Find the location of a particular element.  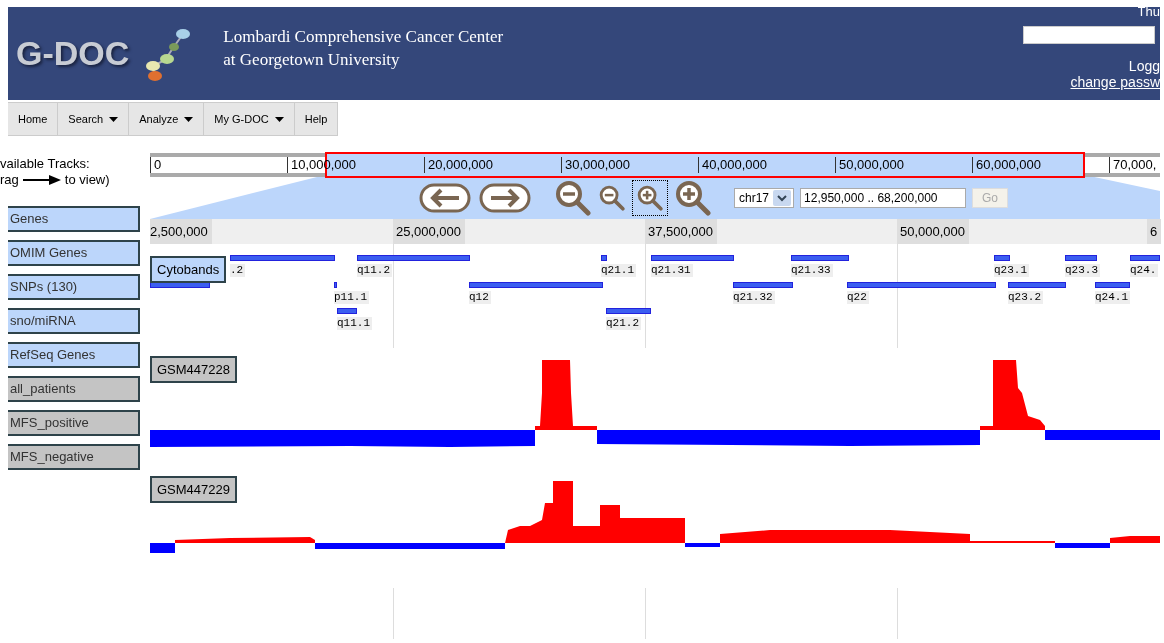

nav-menu-item: Help is located at coordinates (316, 119).